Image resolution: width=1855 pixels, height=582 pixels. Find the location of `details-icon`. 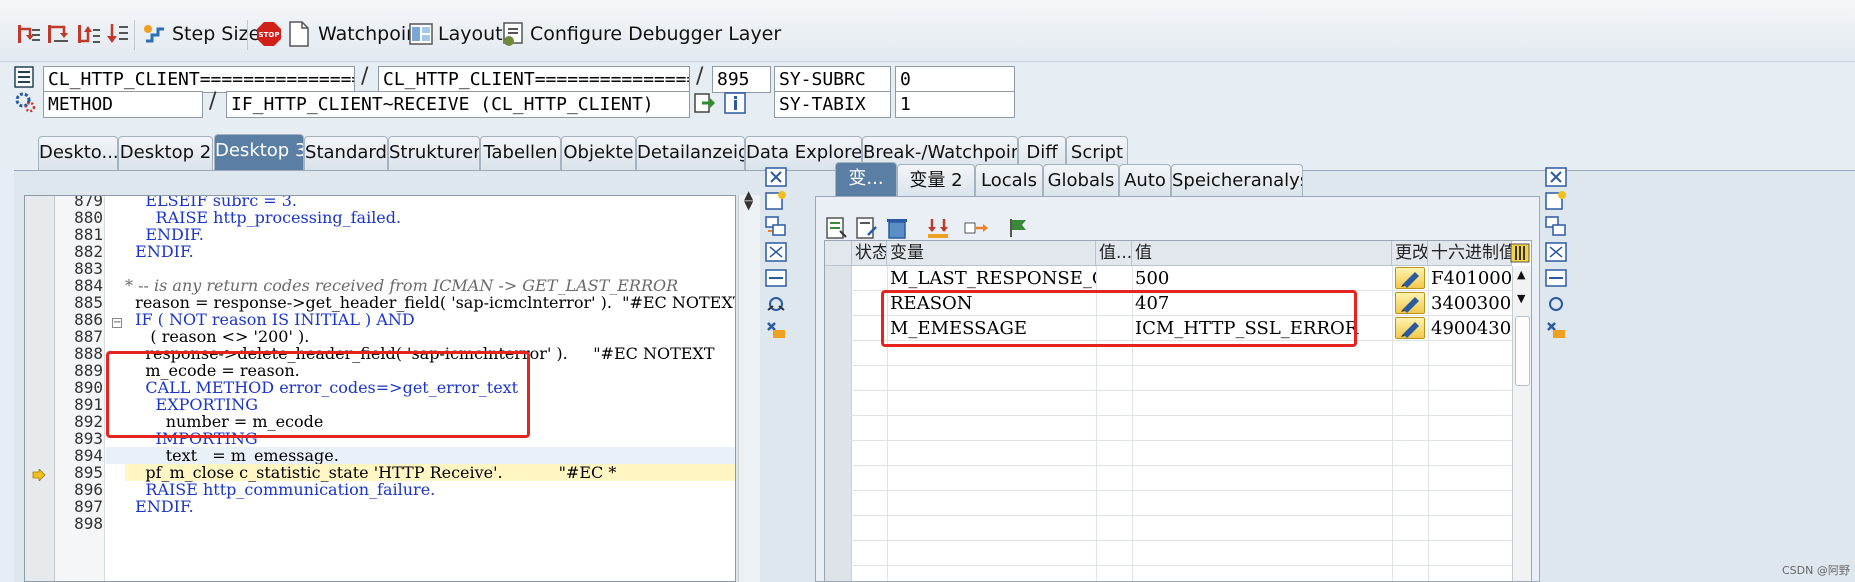

details-icon is located at coordinates (837, 228).